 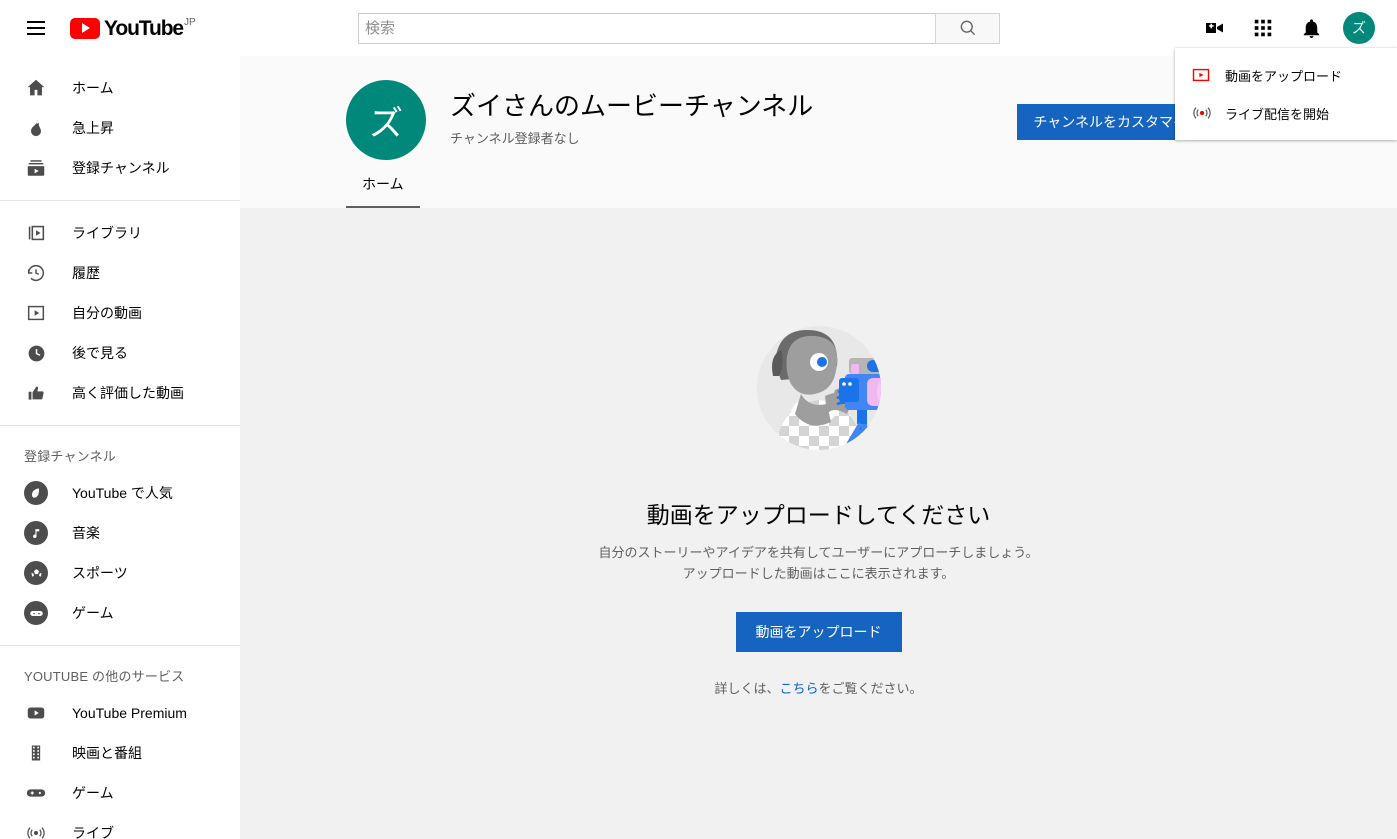 I want to click on sidebar-item-live: ライブ, so click(x=120, y=826).